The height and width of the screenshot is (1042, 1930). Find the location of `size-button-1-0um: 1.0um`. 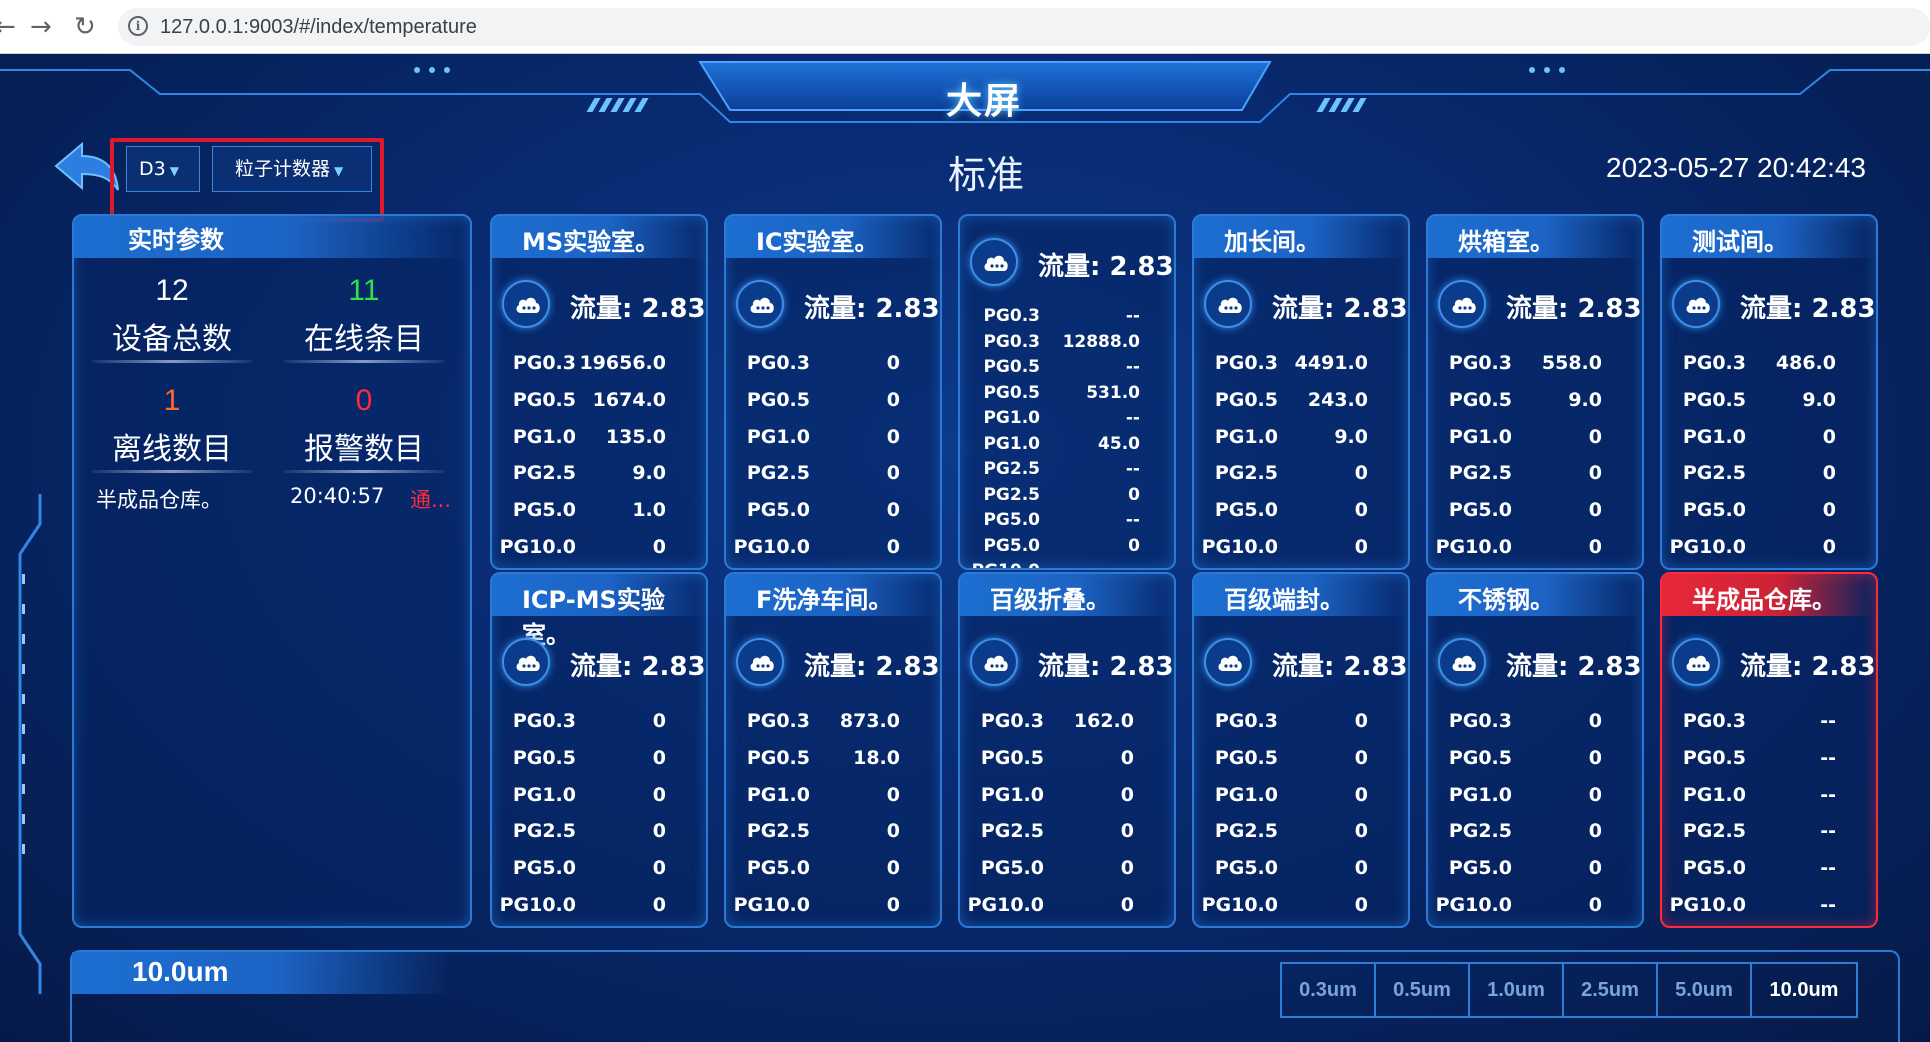

size-button-1-0um: 1.0um is located at coordinates (1517, 990).